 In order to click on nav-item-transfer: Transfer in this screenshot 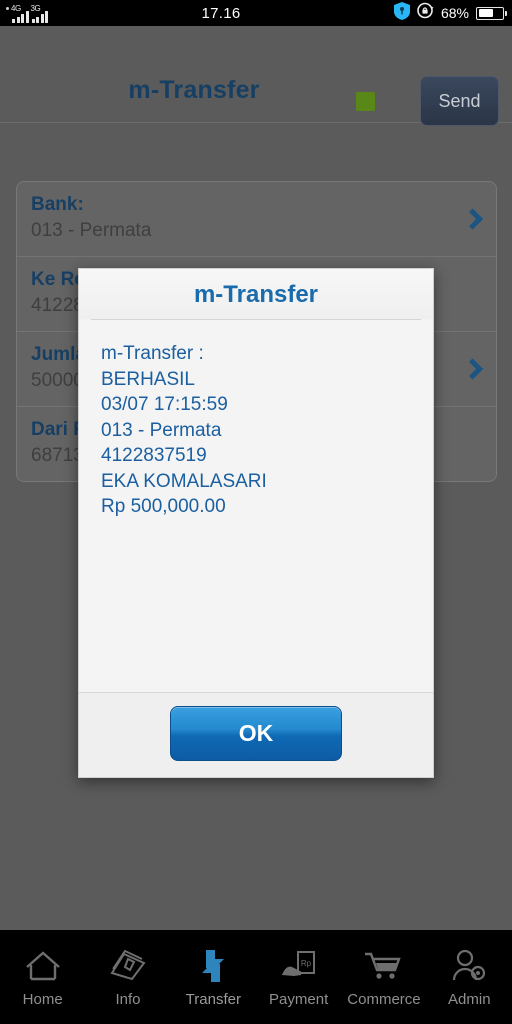, I will do `click(213, 977)`.